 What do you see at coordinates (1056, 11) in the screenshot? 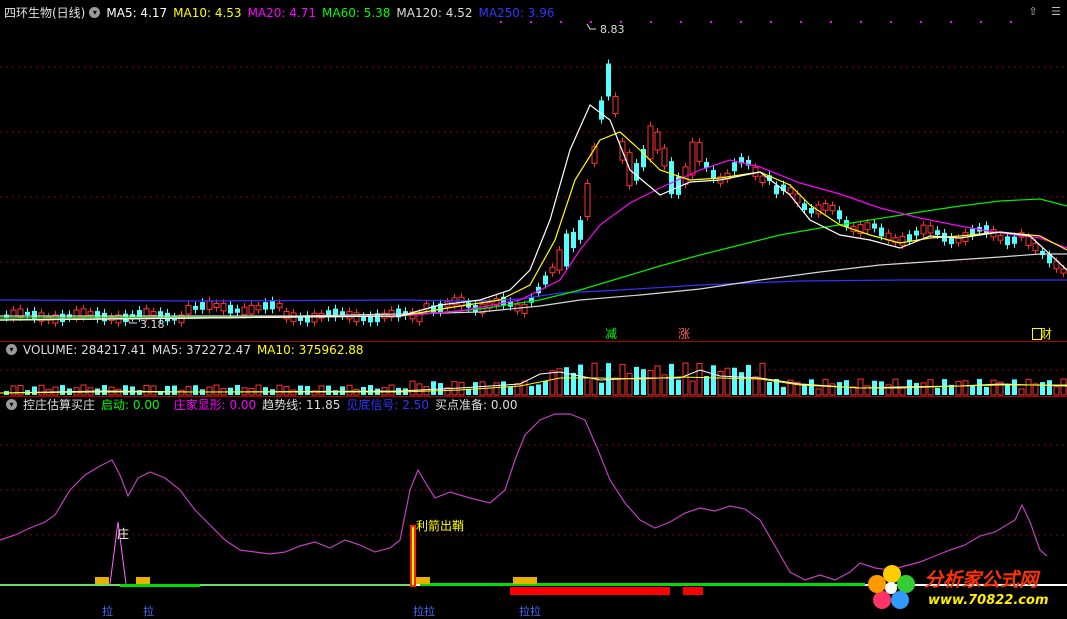
I see `menu-icon: ☰` at bounding box center [1056, 11].